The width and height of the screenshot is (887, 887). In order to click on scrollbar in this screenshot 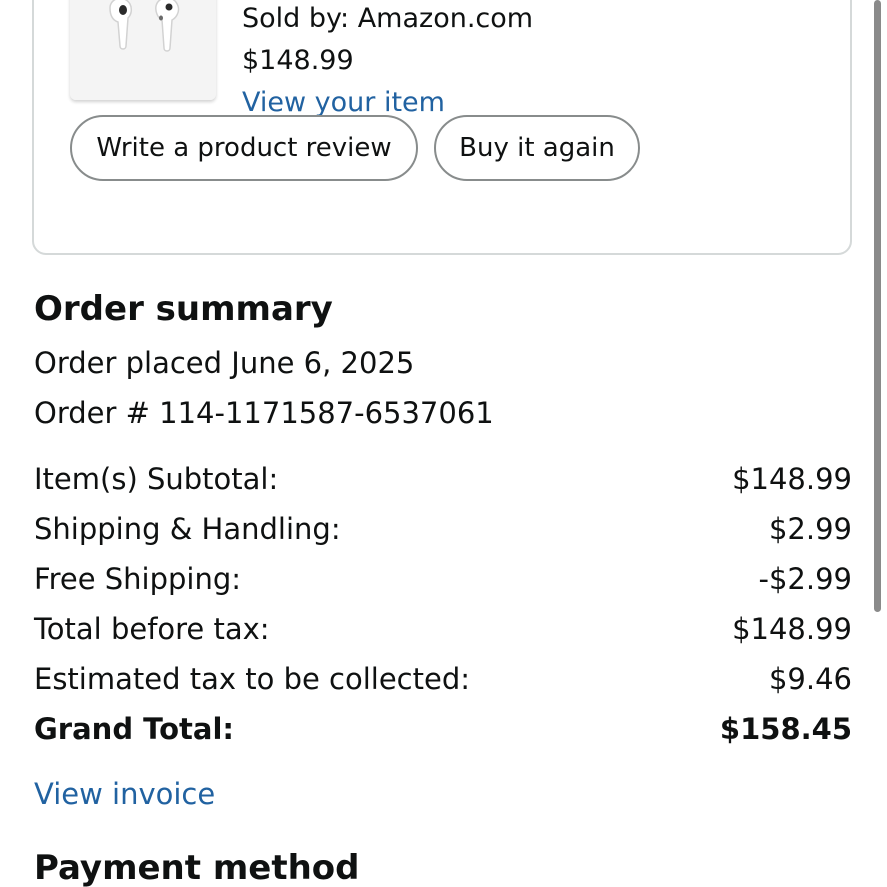, I will do `click(877, 306)`.